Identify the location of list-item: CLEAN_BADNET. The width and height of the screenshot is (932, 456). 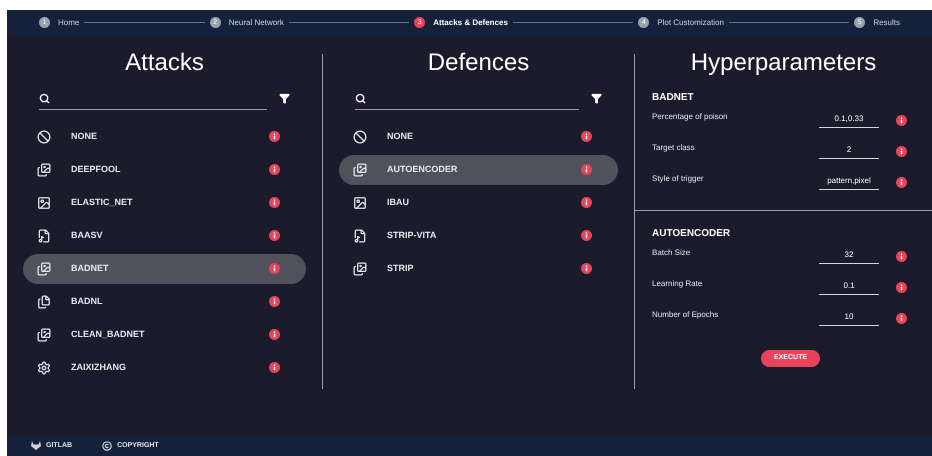
(164, 335).